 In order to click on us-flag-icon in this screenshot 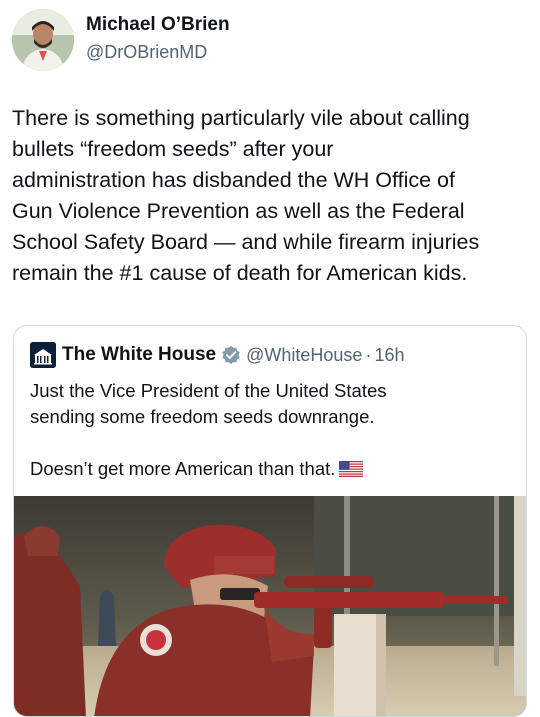, I will do `click(351, 469)`.